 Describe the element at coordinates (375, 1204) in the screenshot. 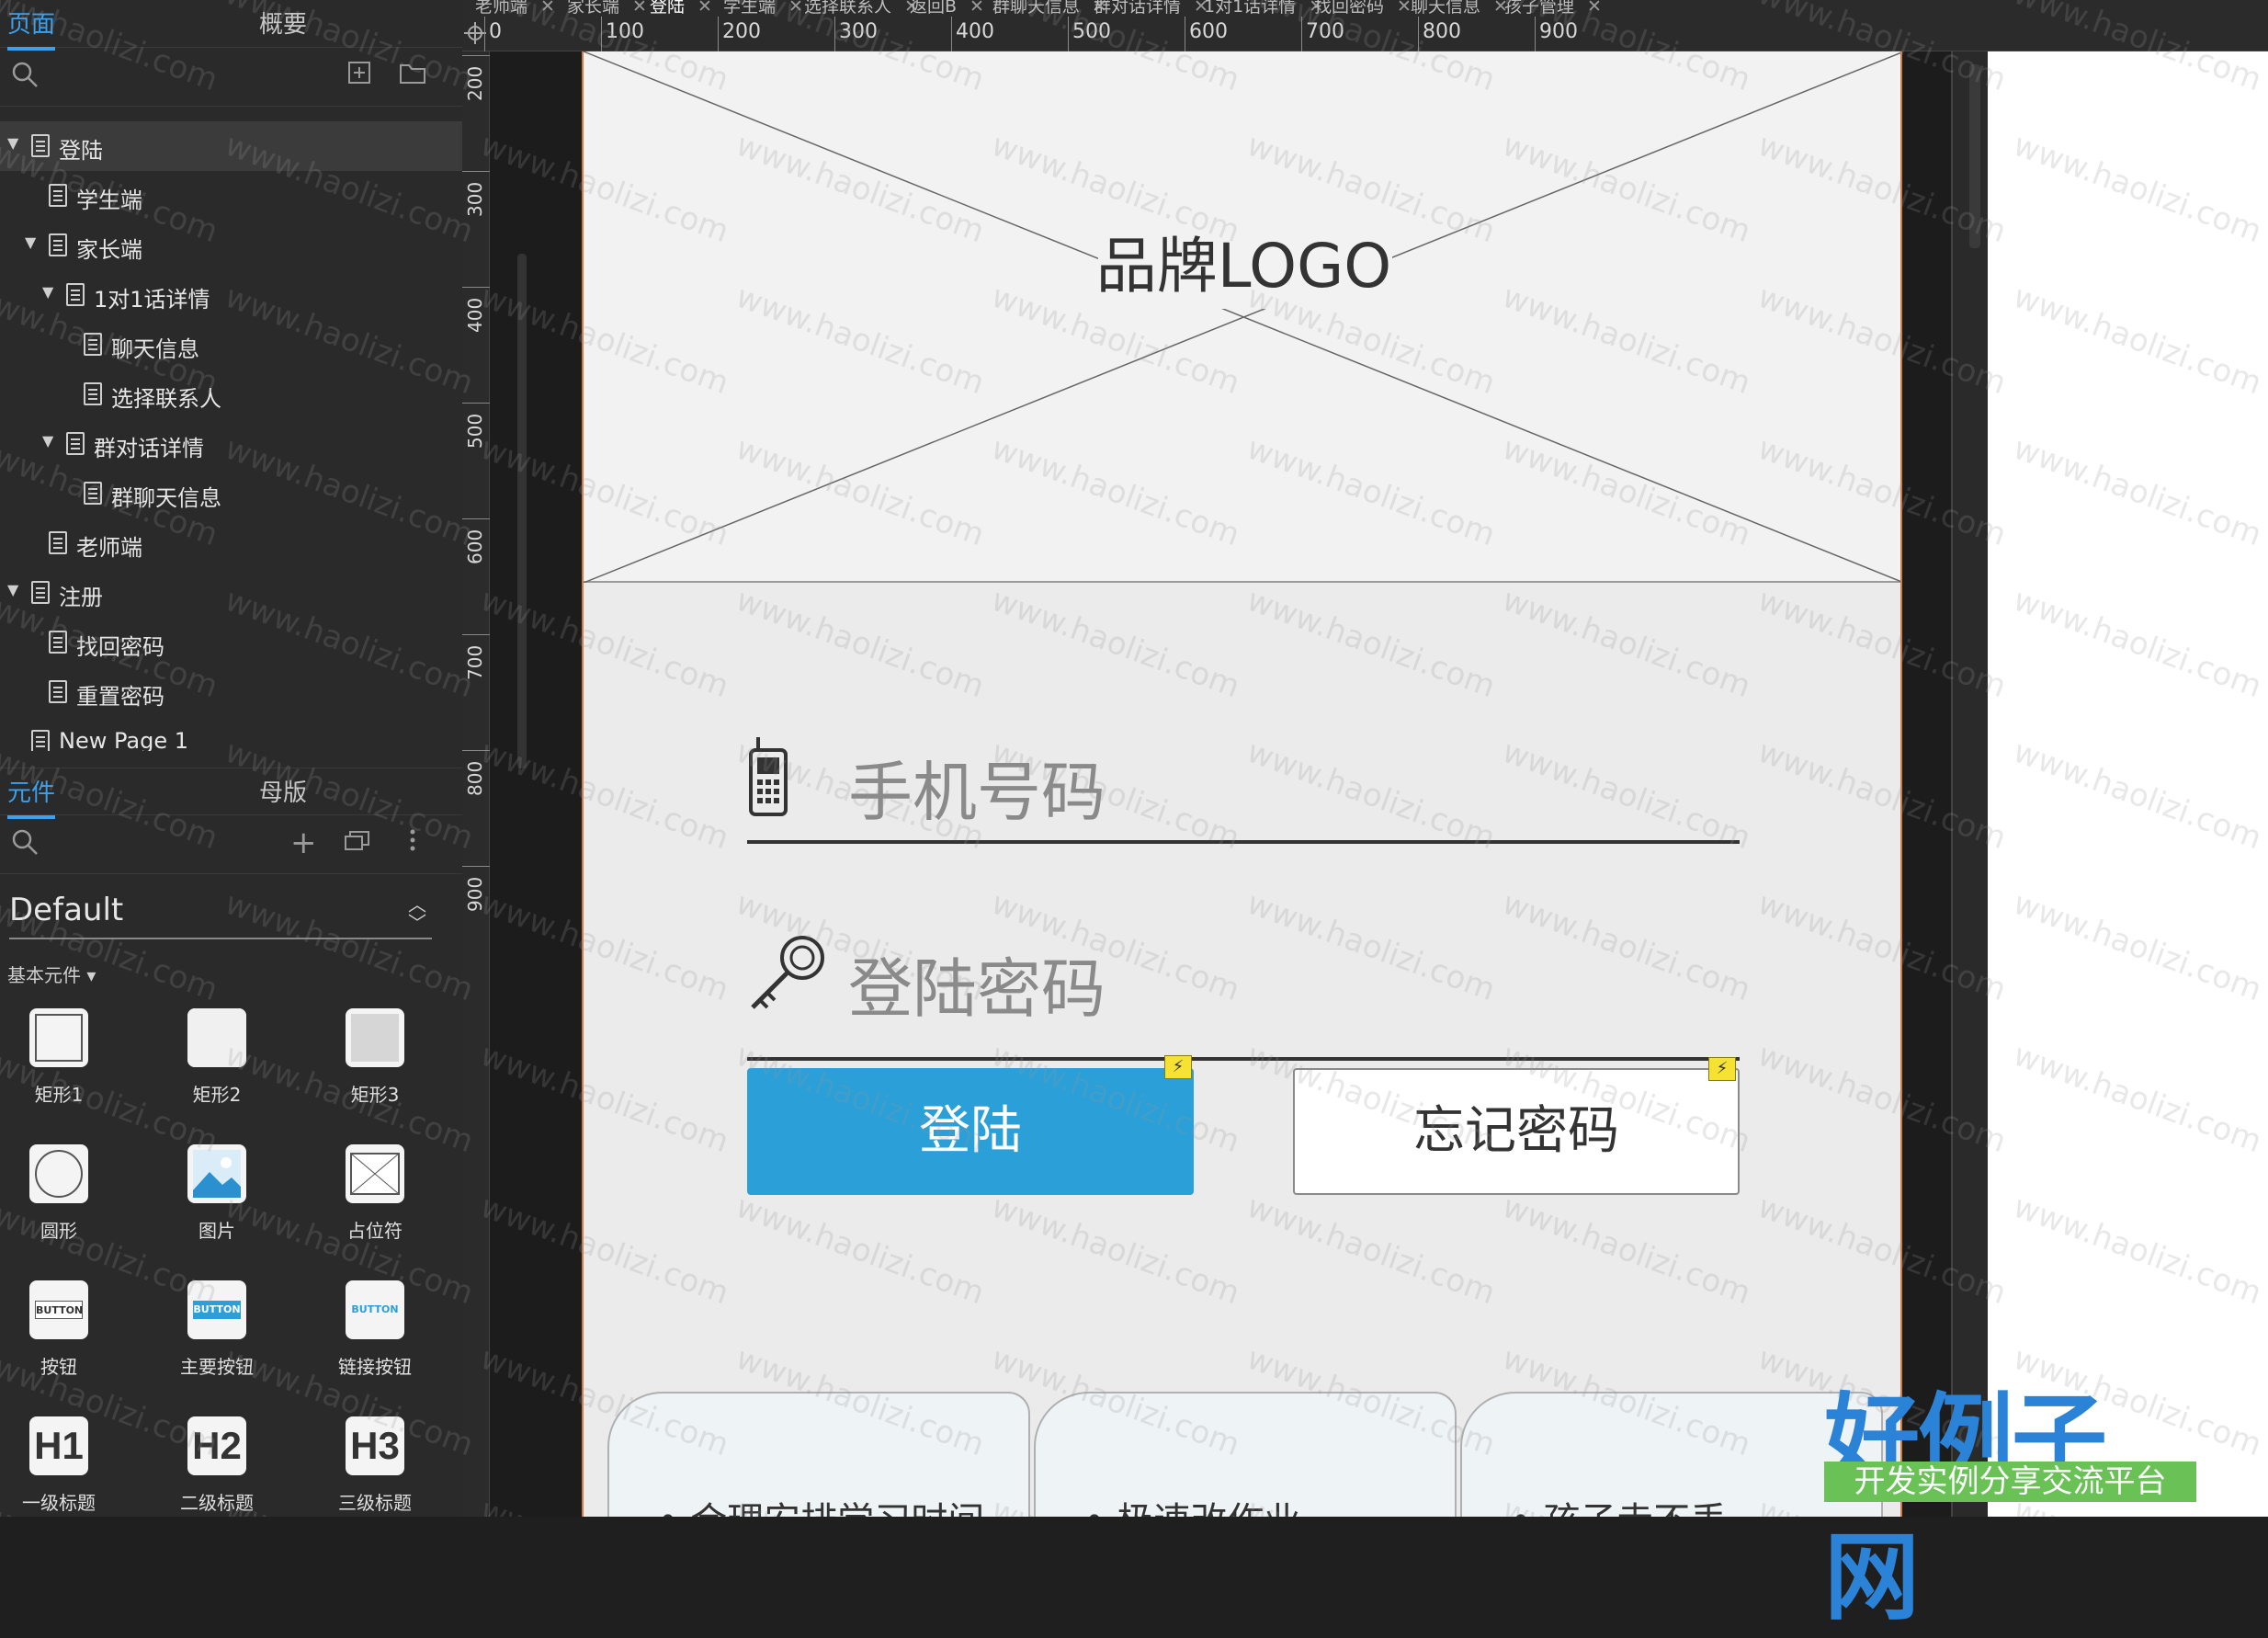

I see `widget-placeholder: 占位符` at that location.